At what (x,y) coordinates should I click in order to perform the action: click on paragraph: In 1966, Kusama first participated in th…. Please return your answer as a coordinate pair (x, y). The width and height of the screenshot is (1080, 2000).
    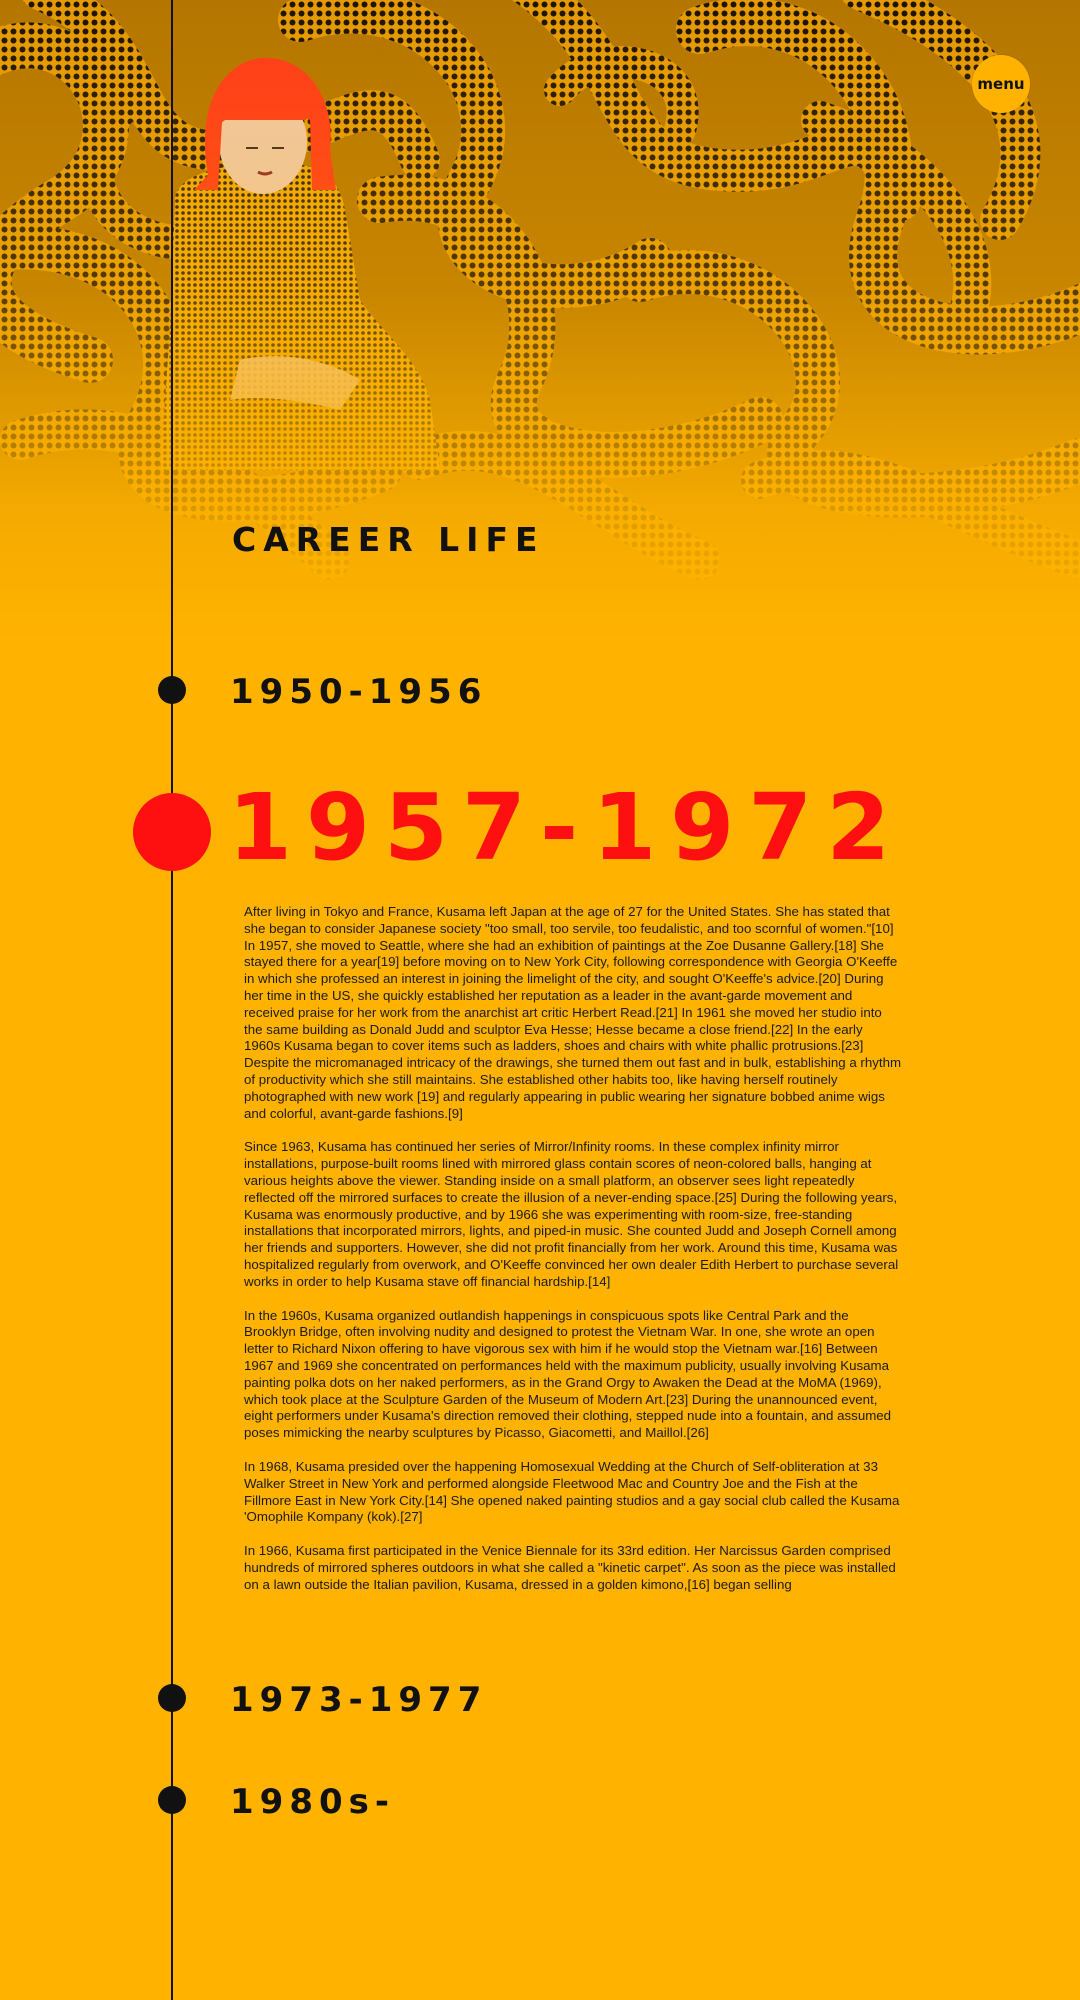
    Looking at the image, I should click on (570, 1567).